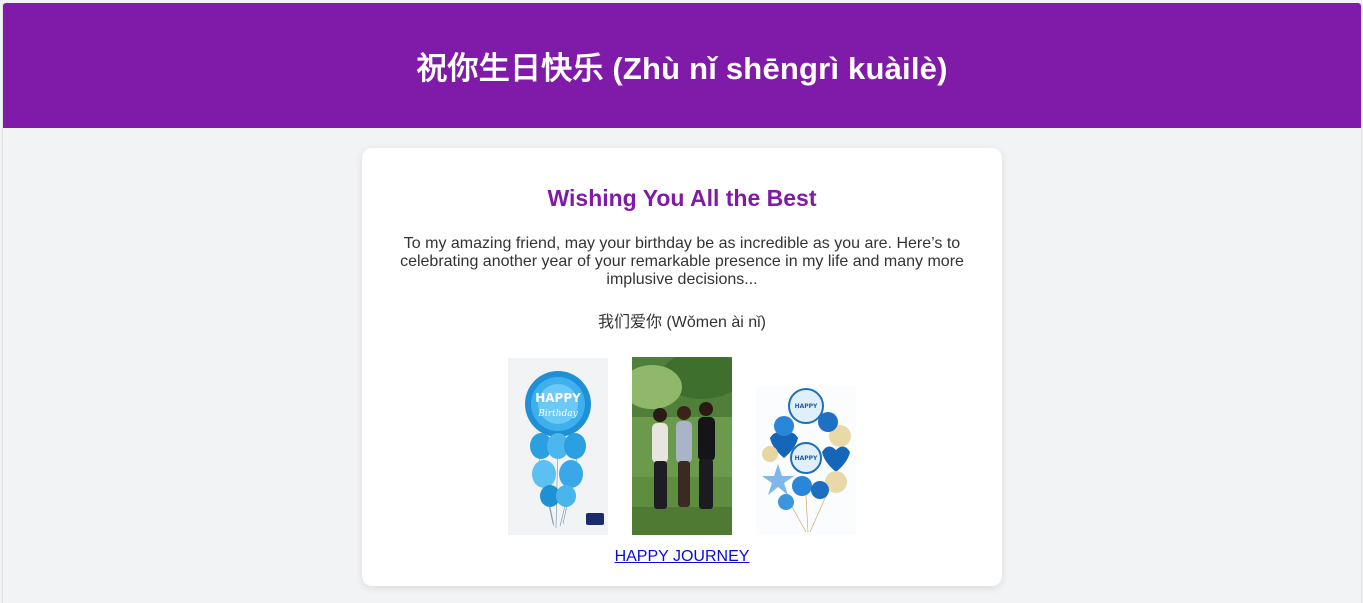 This screenshot has height=603, width=1363. I want to click on balloon-bouquet-image: HAPPY Birthday, so click(558, 446).